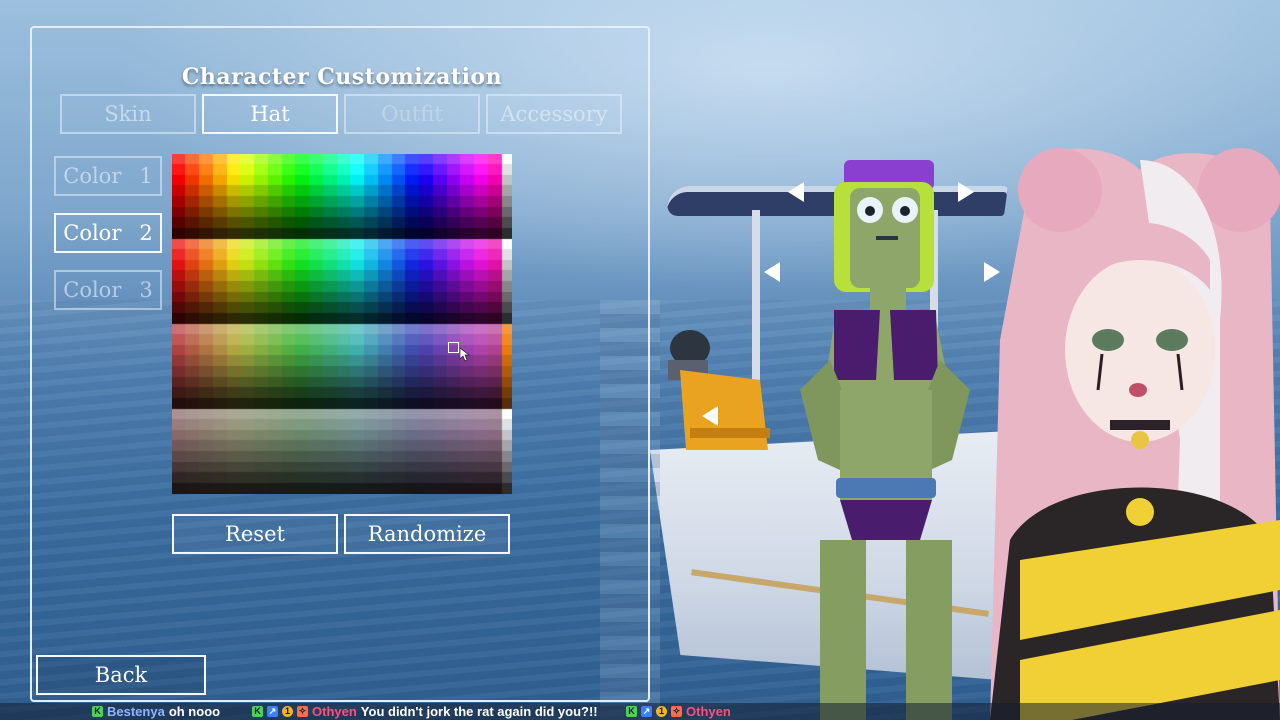  What do you see at coordinates (465, 355) in the screenshot?
I see `mouse-cursor-icon` at bounding box center [465, 355].